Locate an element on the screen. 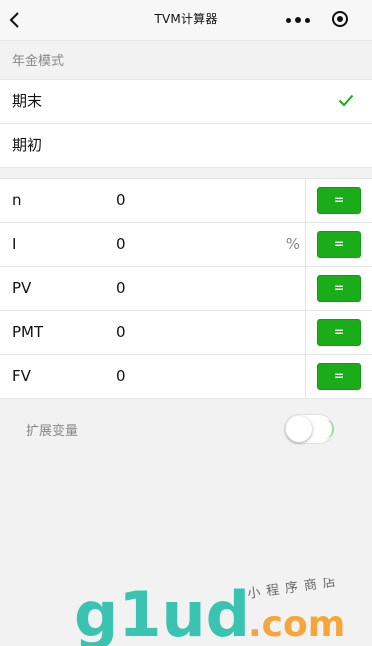 The width and height of the screenshot is (372, 646). tvm-row-i: I 0 % = is located at coordinates (186, 244).